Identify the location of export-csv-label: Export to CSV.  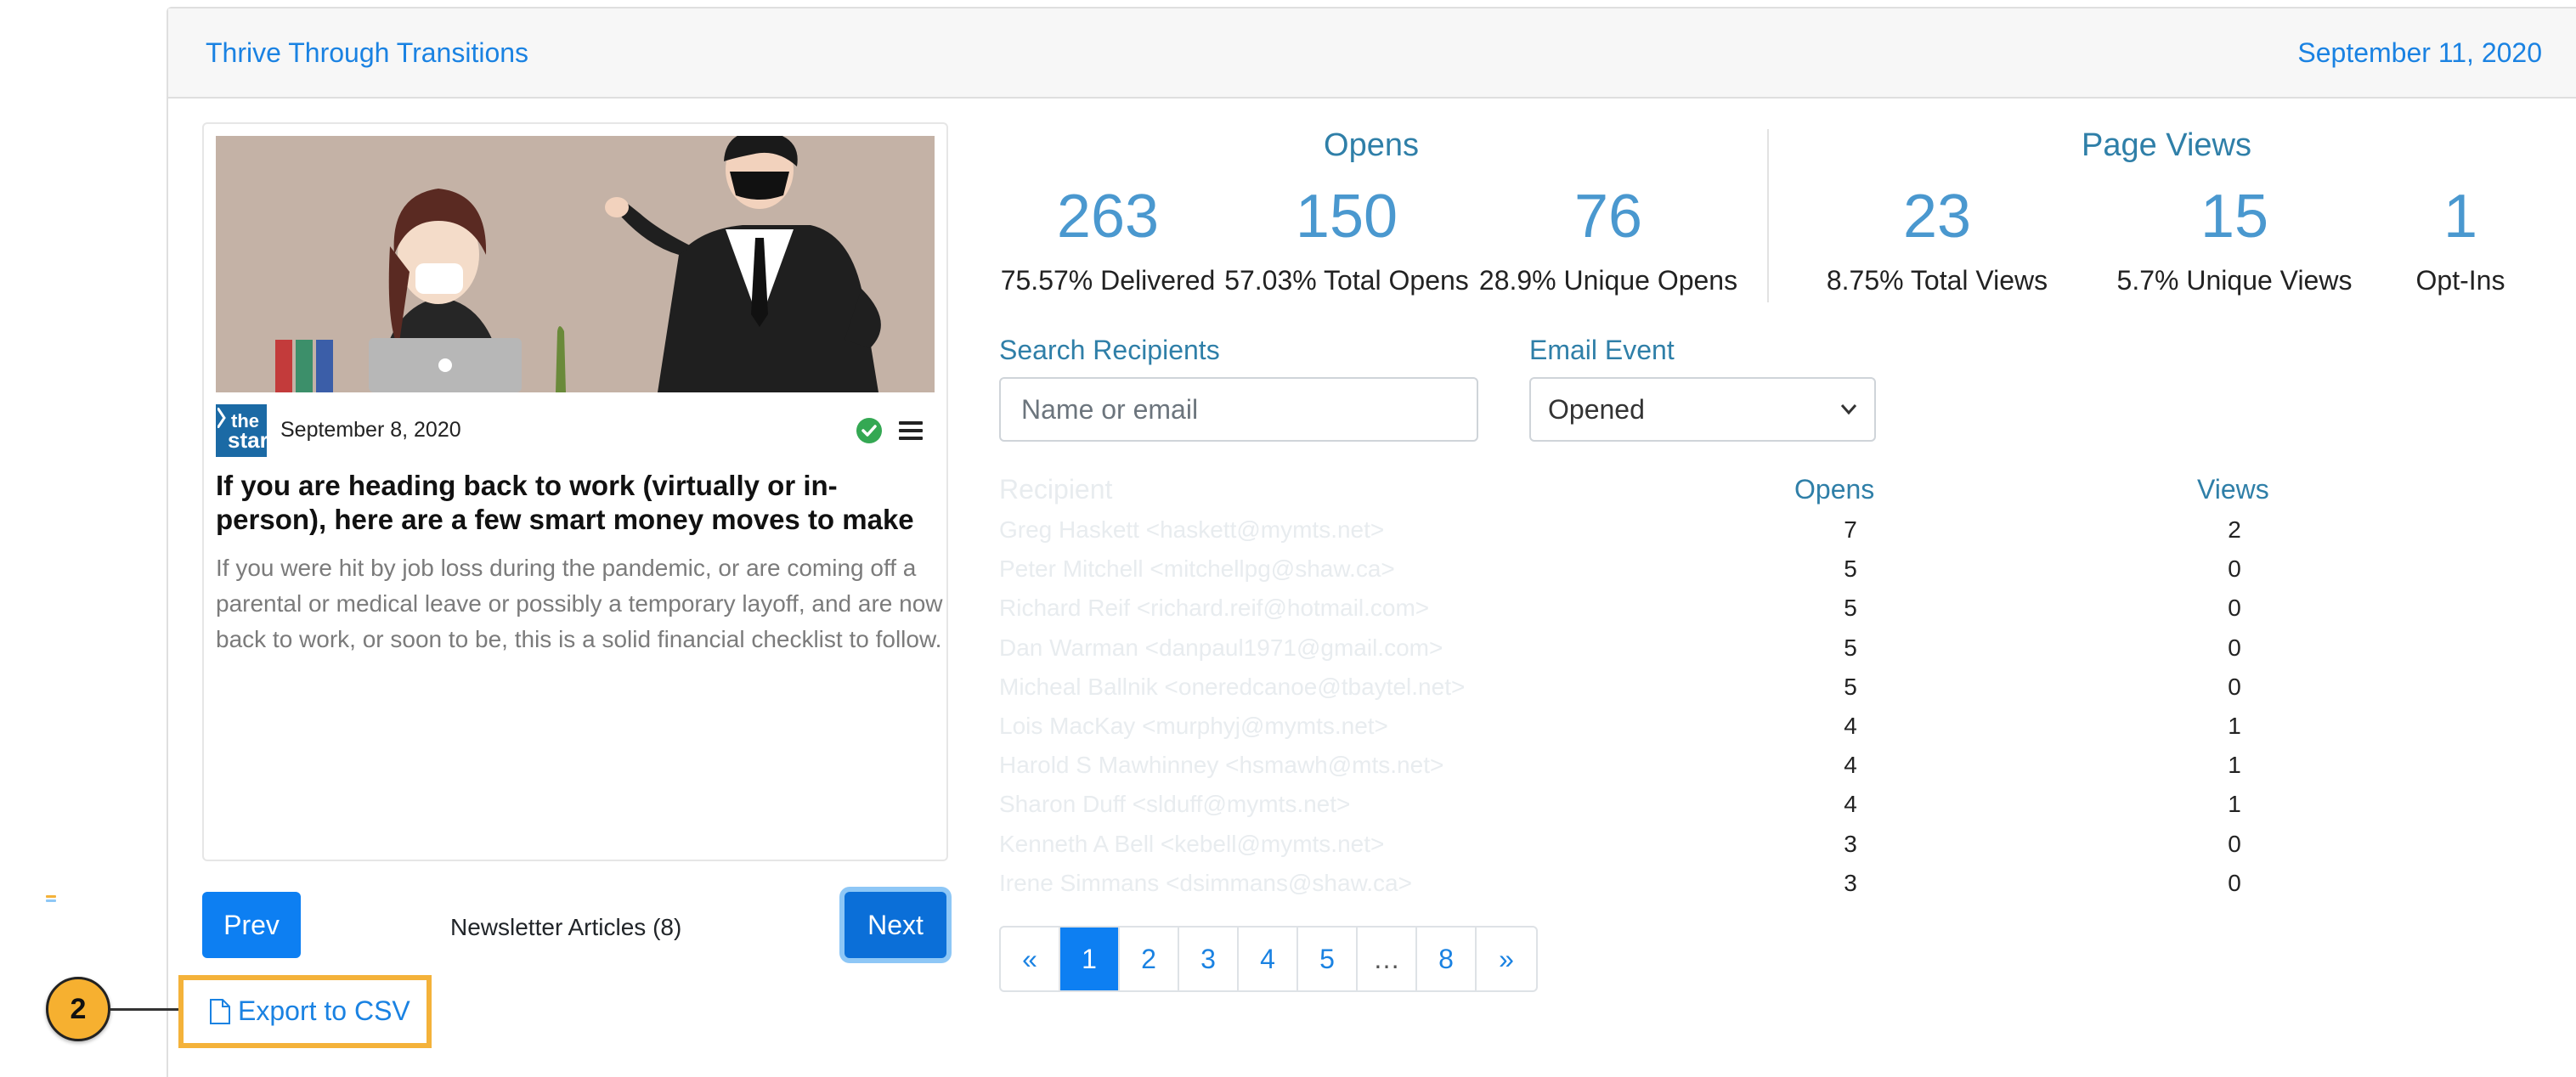
(324, 1010).